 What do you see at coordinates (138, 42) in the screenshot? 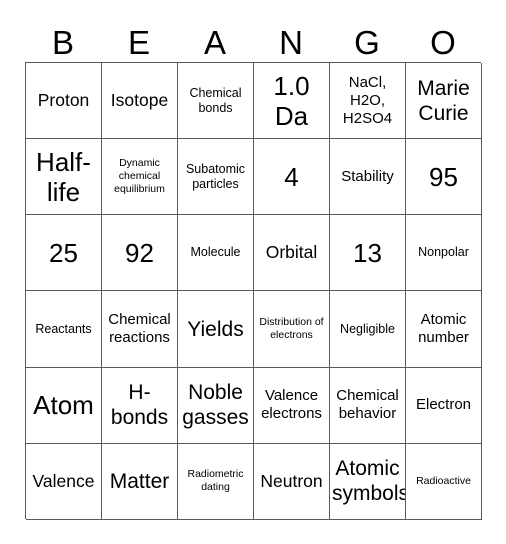
I see `bingo-header-letter-e: E` at bounding box center [138, 42].